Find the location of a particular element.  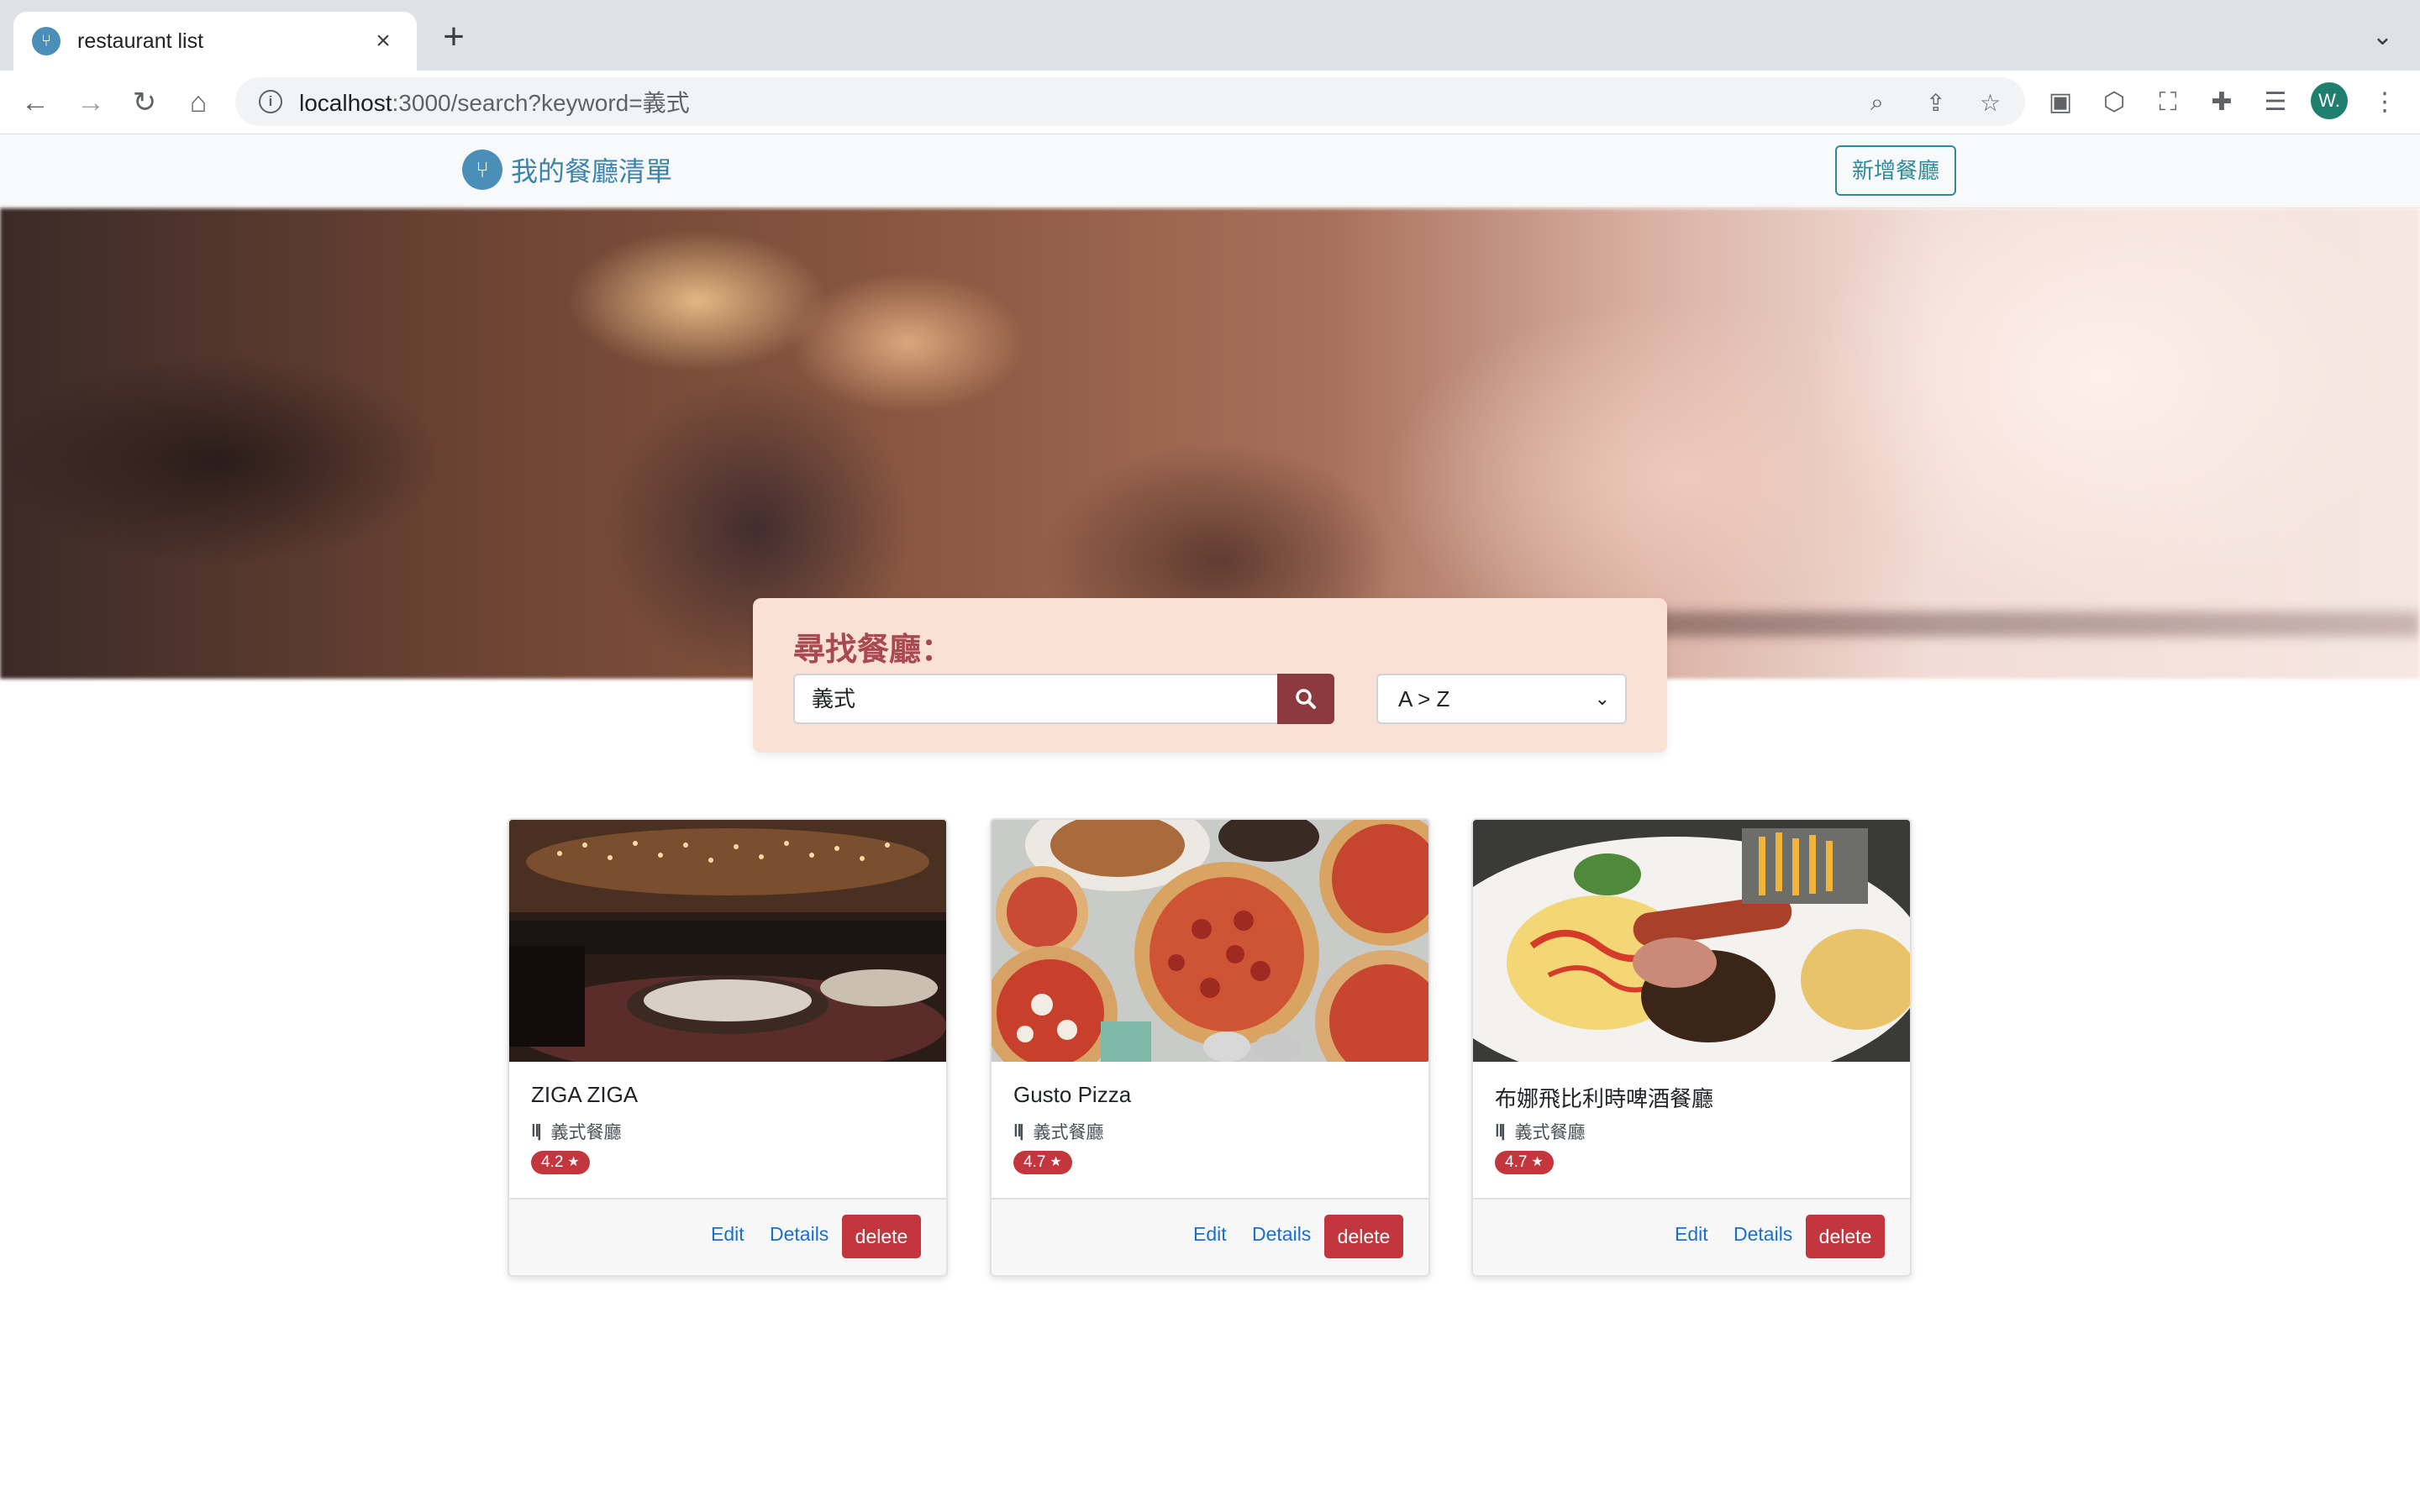

restaurant-name: 布娜飛比利時啤酒餐廳 is located at coordinates (1604, 1098).